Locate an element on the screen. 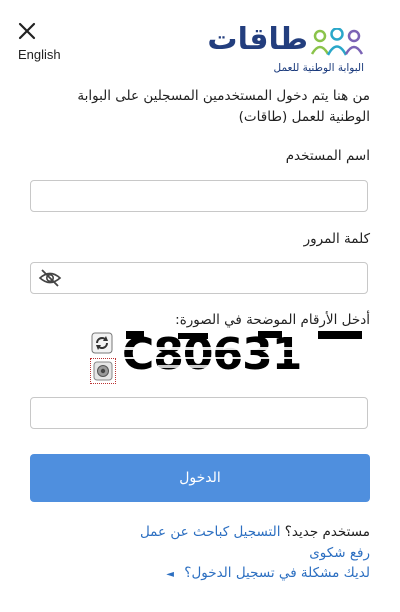 Image resolution: width=400 pixels, height=612 pixels. refresh-icon is located at coordinates (102, 343).